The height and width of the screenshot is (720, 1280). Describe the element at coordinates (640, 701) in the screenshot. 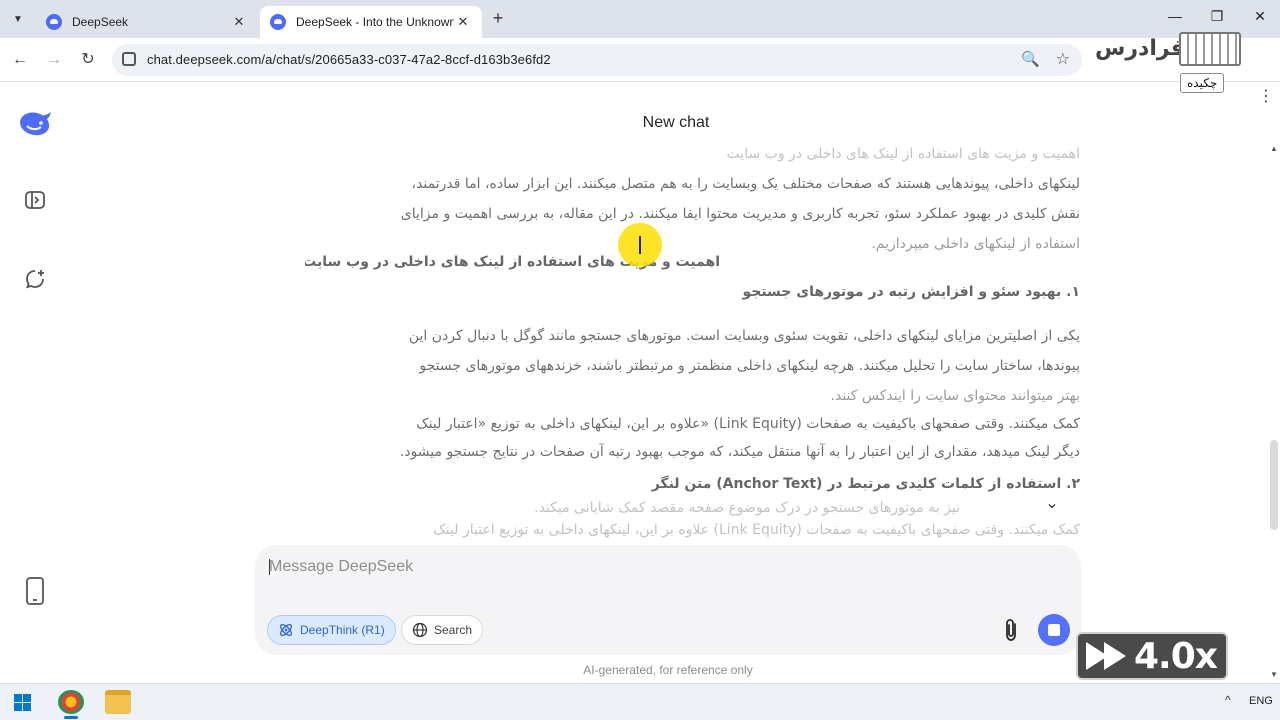

I see `windows-taskbar: ^ ENG` at that location.